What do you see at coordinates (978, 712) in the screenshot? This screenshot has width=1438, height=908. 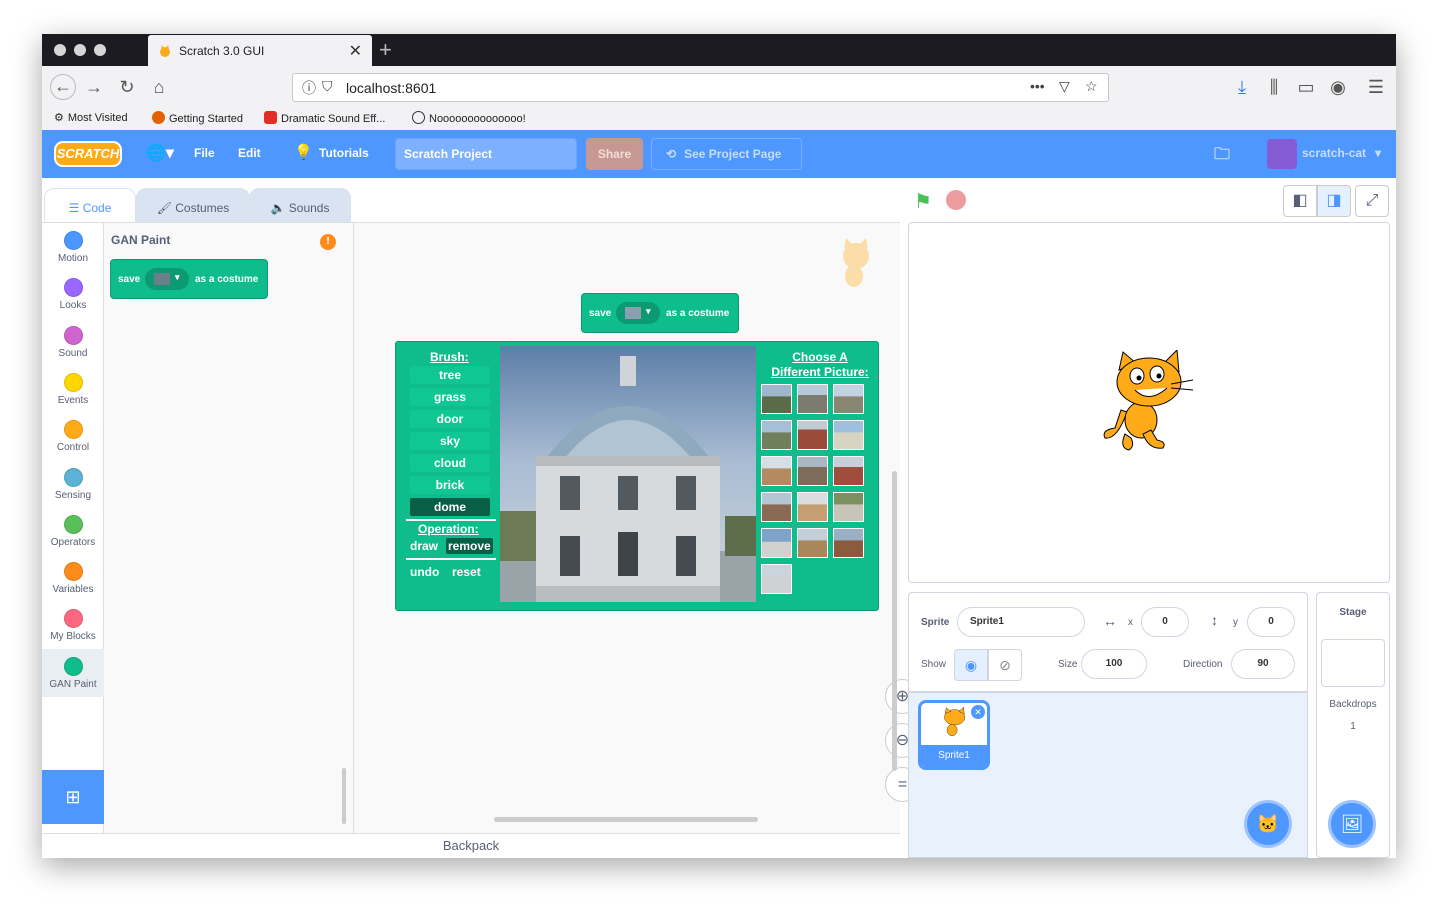 I see `delete-sprite-icon: ✕` at bounding box center [978, 712].